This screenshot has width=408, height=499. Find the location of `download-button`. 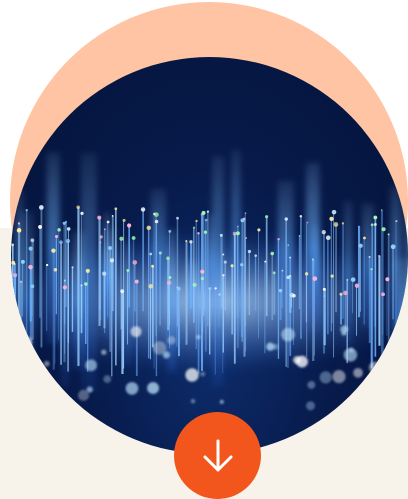

download-button is located at coordinates (217, 455).